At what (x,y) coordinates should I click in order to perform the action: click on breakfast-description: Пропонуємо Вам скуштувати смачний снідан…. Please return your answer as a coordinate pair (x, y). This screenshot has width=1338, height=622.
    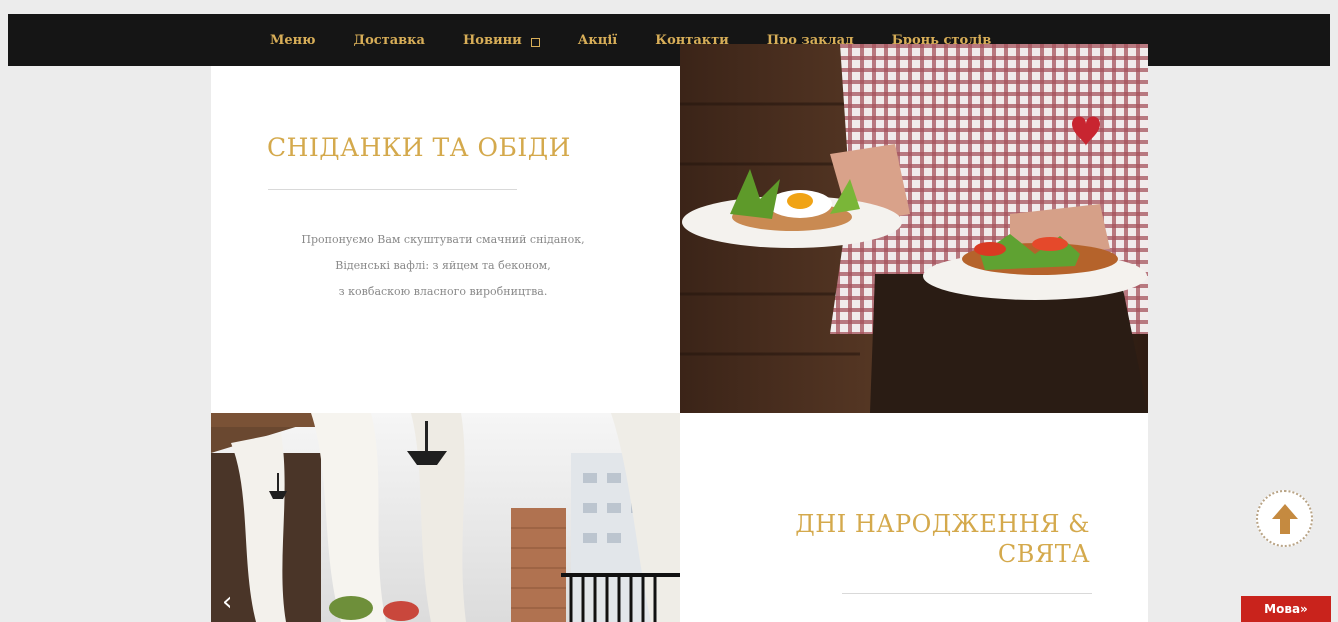
    Looking at the image, I should click on (443, 266).